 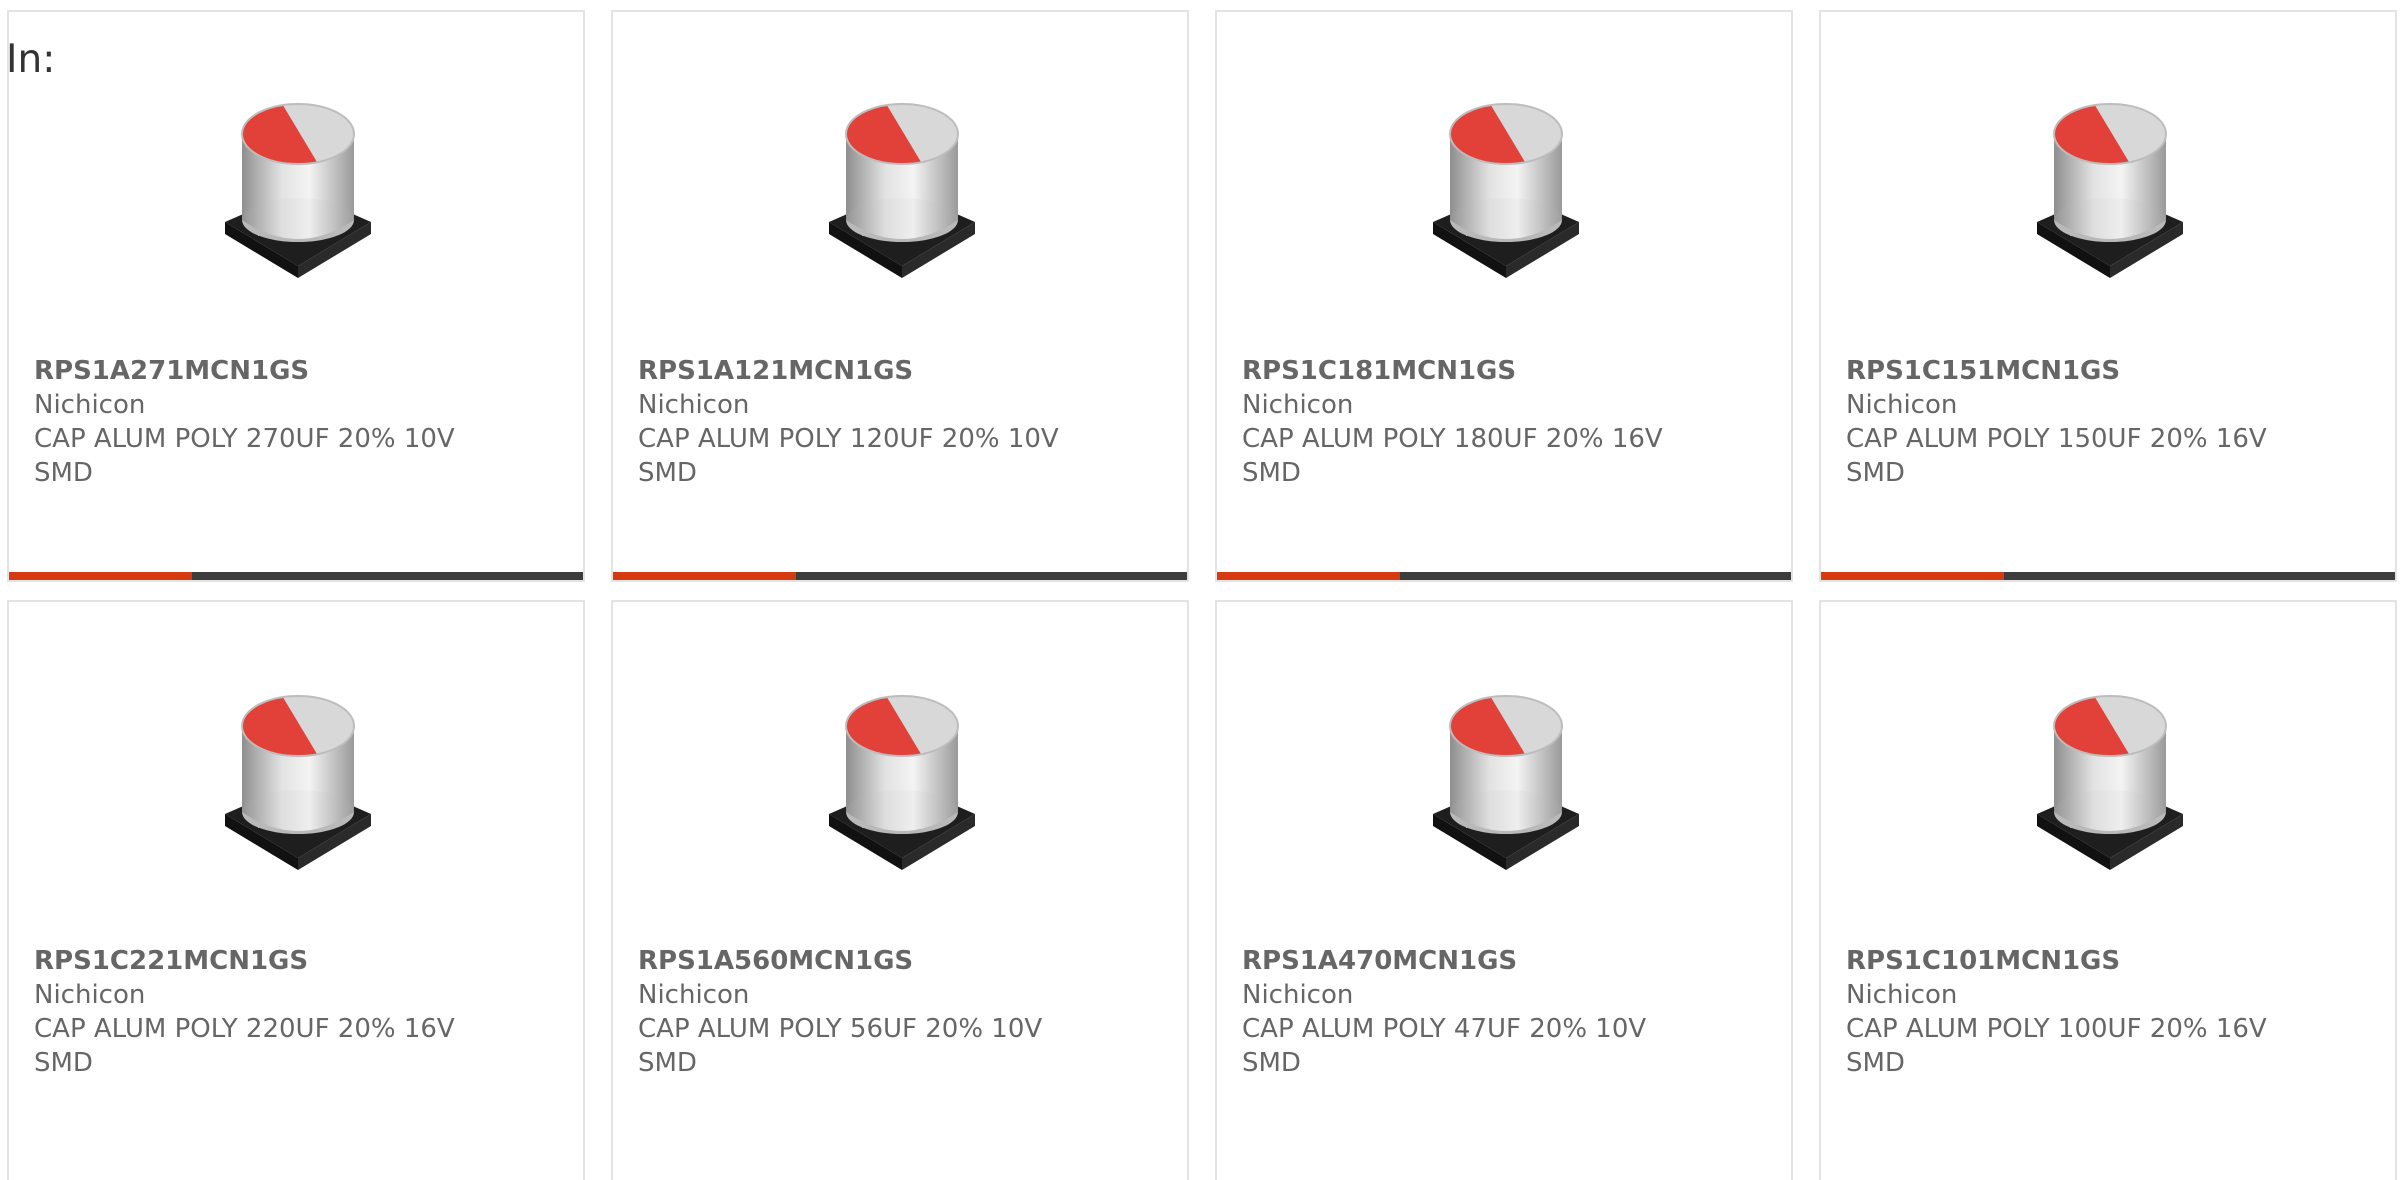 I want to click on description: CAP ALUM POLY 56UF 20% 10V, so click(x=840, y=1029).